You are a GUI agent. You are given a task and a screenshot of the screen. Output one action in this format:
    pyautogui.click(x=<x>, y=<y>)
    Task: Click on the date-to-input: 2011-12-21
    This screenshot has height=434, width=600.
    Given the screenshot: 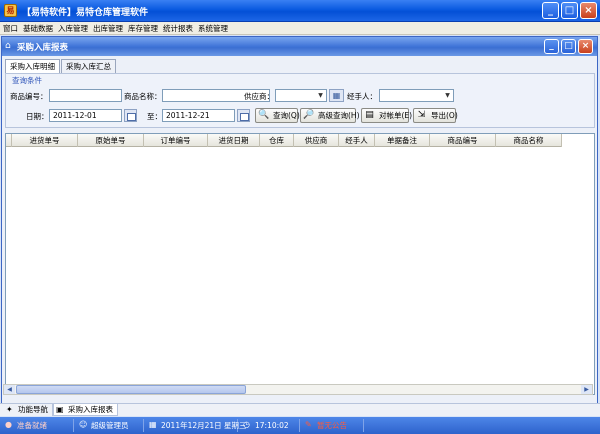 What is the action you would take?
    pyautogui.click(x=198, y=115)
    